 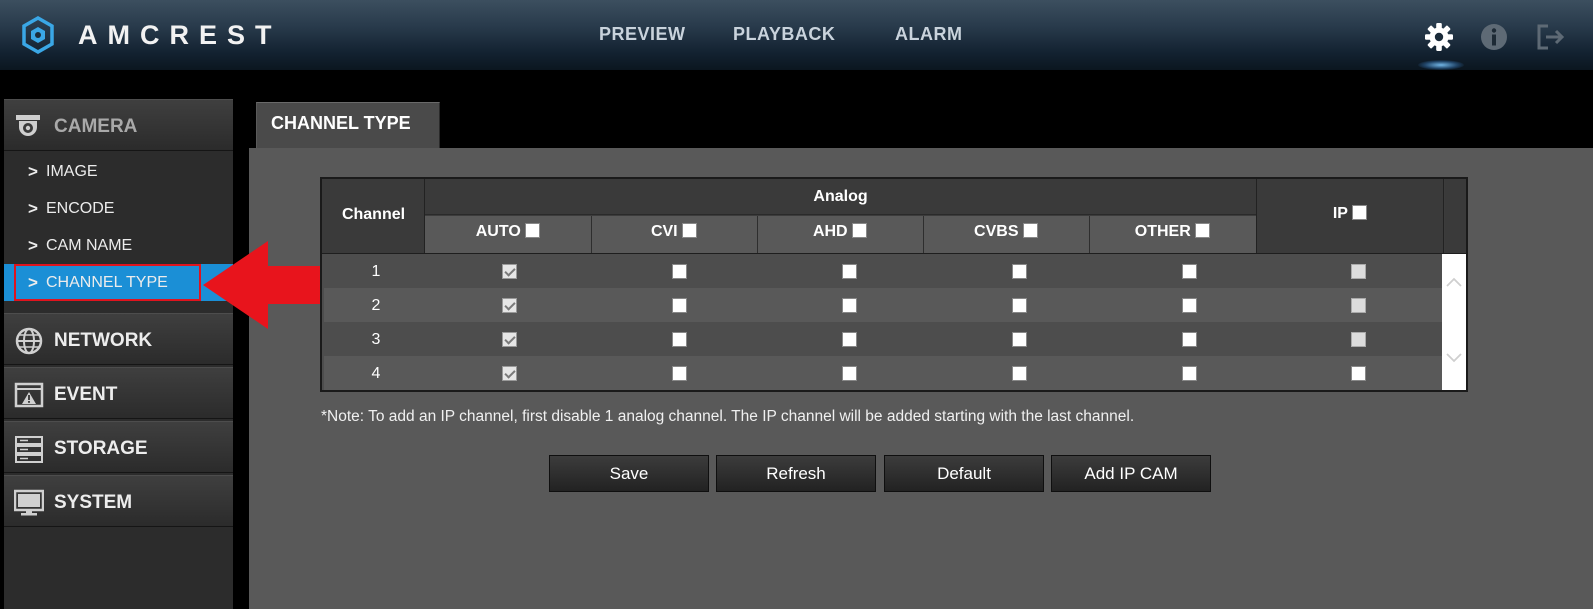 I want to click on sidebar-category-storage: STORAGE, so click(x=118, y=447).